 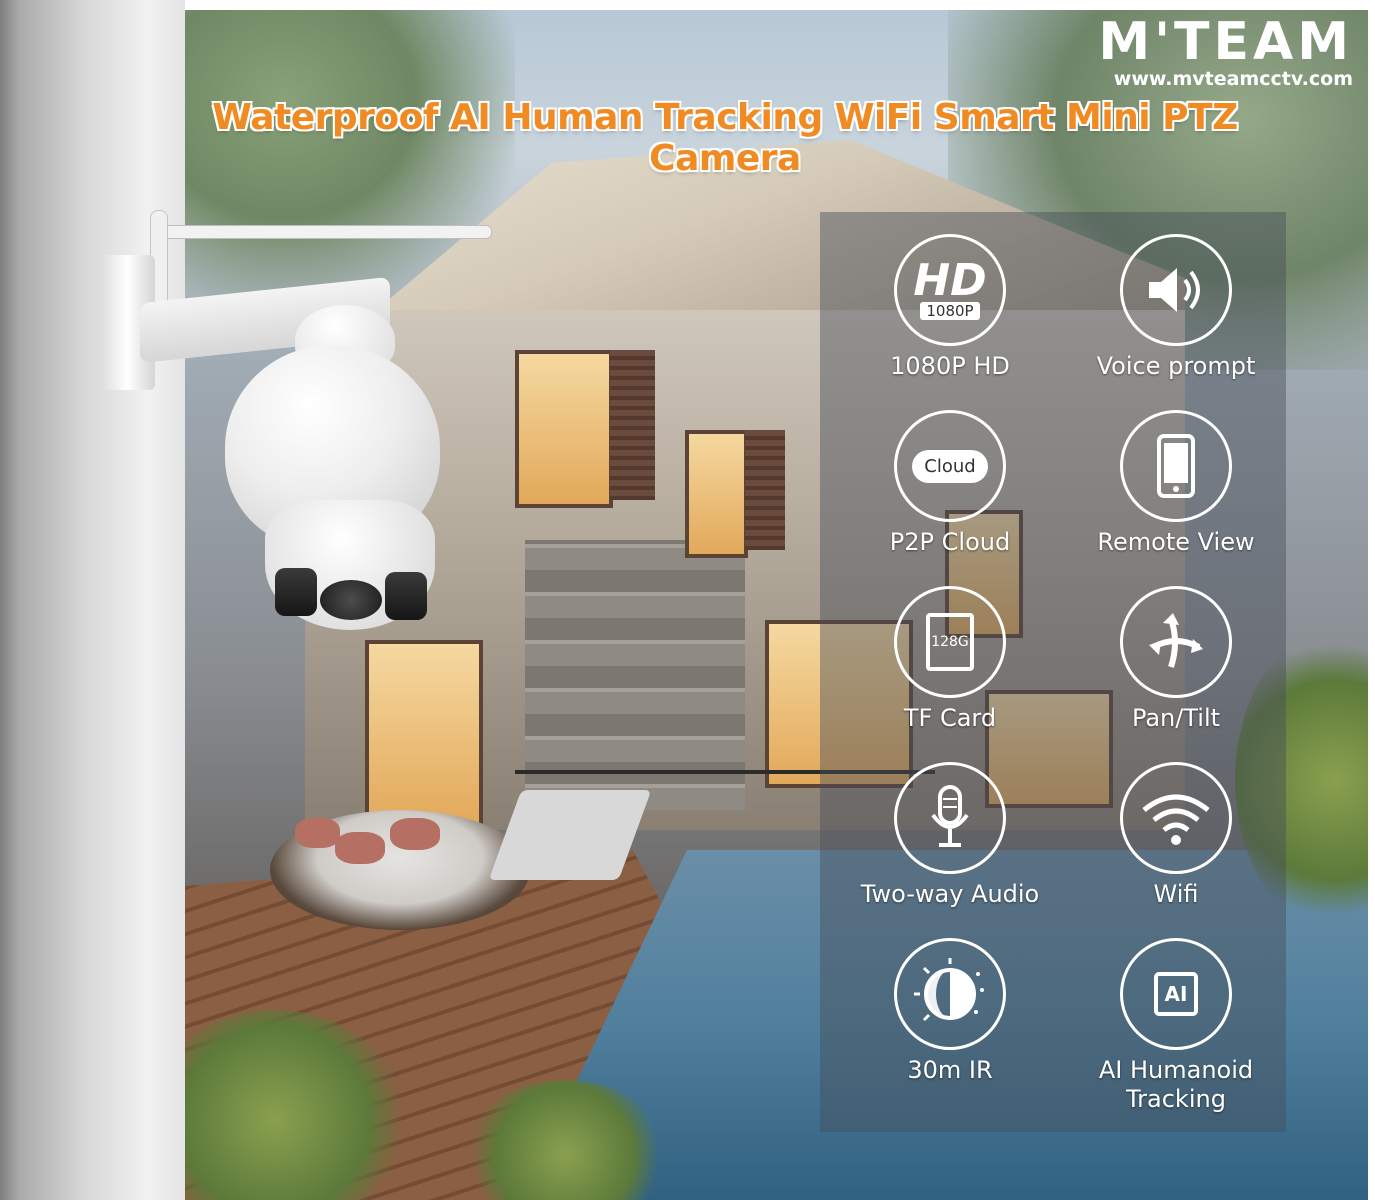 What do you see at coordinates (950, 1070) in the screenshot?
I see `feature-label: 30m IR` at bounding box center [950, 1070].